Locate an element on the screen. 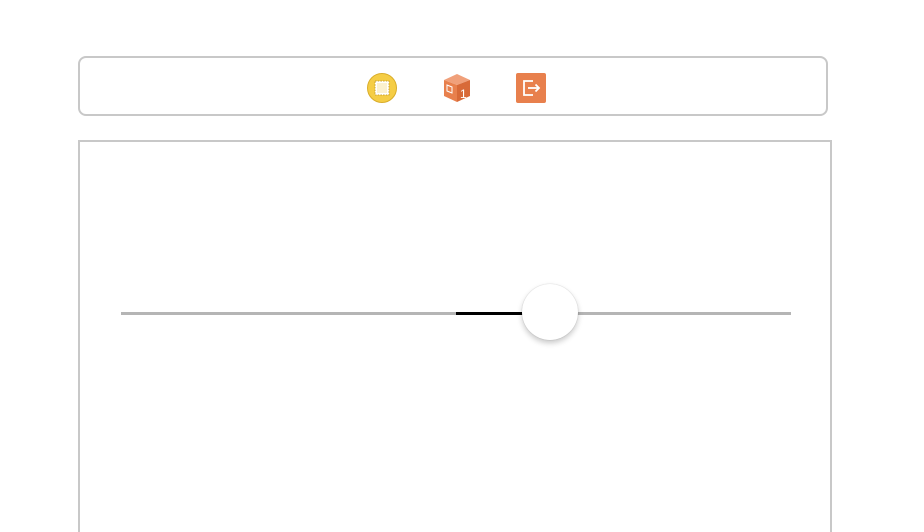  slider is located at coordinates (456, 312).